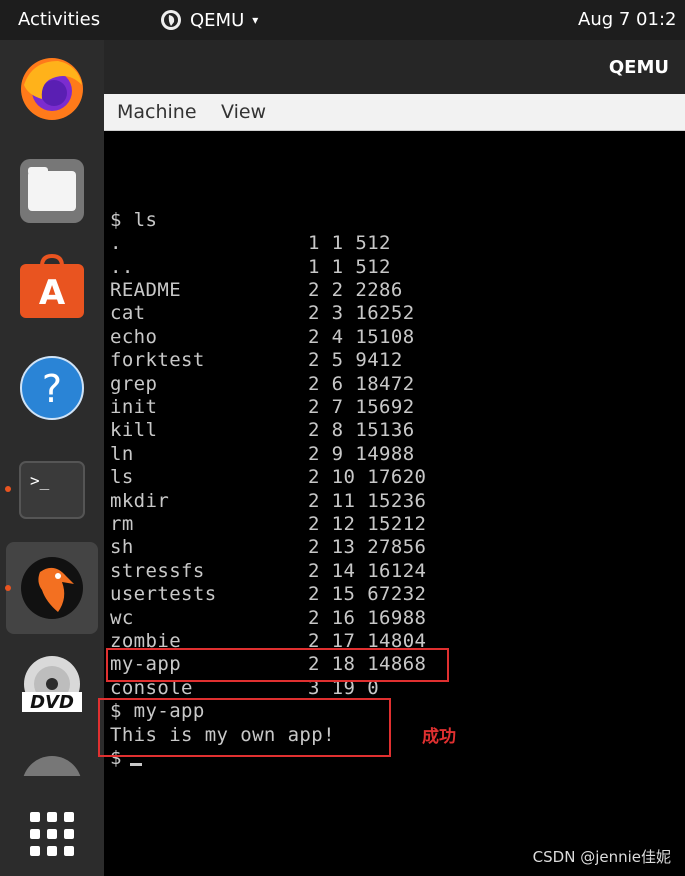  What do you see at coordinates (52, 588) in the screenshot?
I see `qemu-icon` at bounding box center [52, 588].